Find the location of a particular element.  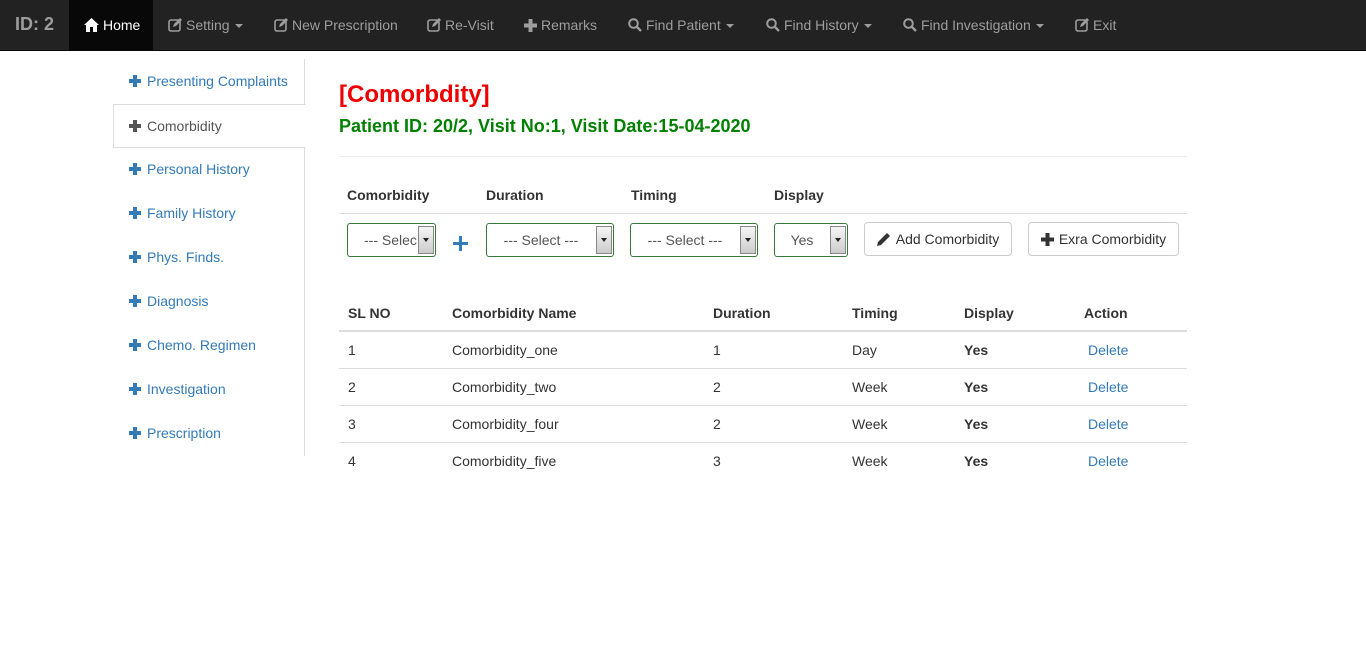

nav-setting: Setting is located at coordinates (205, 25).